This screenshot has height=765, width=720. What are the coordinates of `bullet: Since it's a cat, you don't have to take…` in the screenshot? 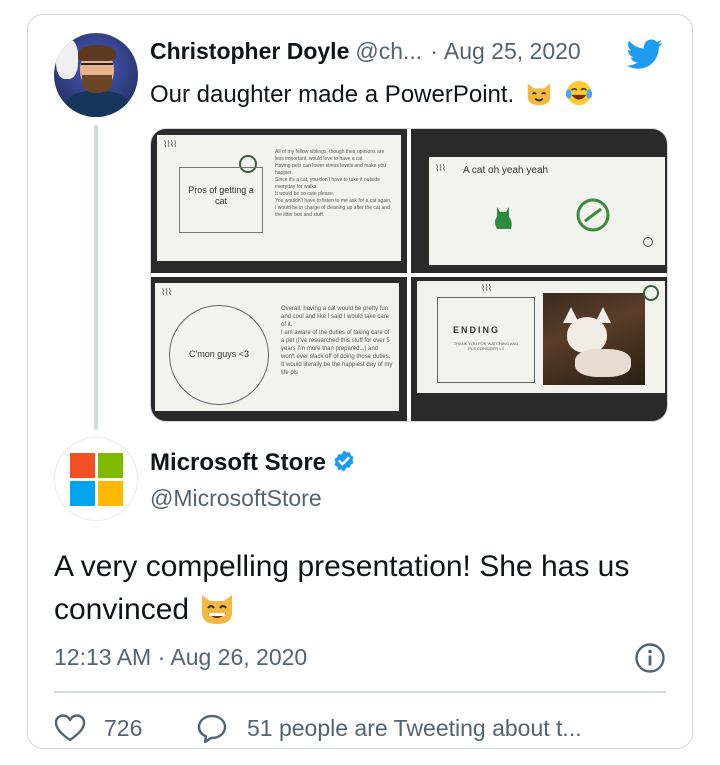 It's located at (328, 183).